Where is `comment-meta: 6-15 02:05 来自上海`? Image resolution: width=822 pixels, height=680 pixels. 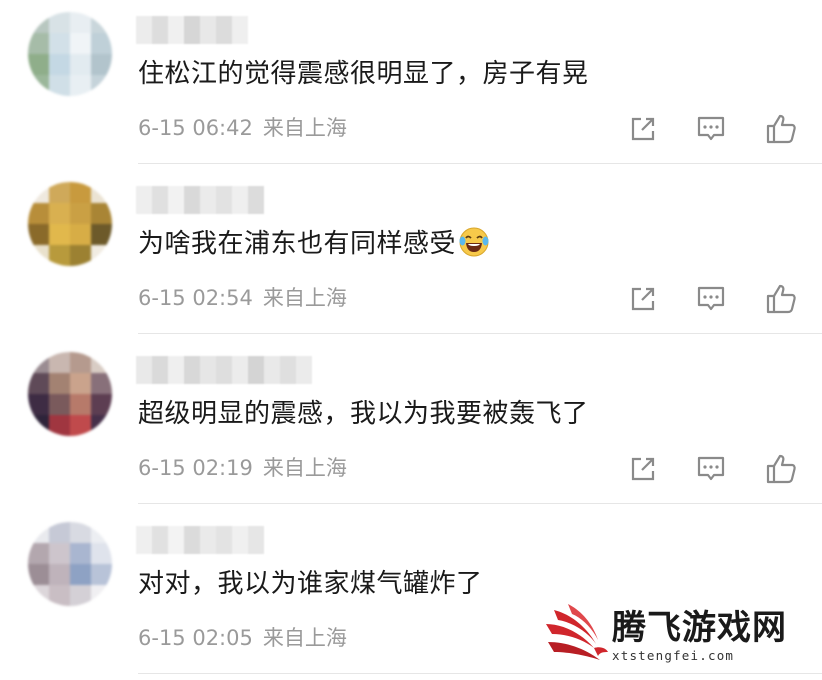 comment-meta: 6-15 02:05 来自上海 is located at coordinates (242, 638).